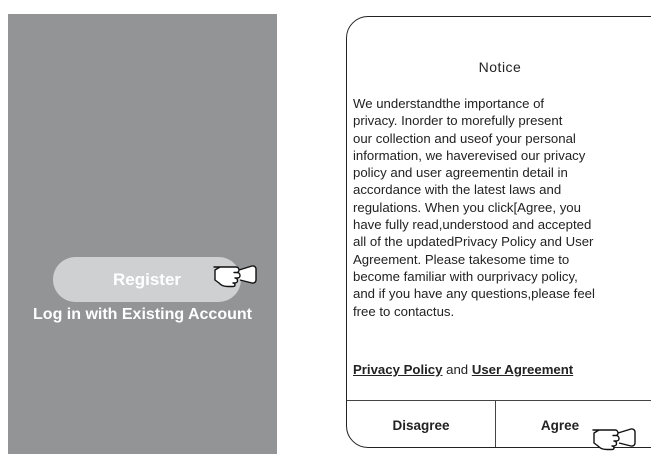 The image size is (651, 466). What do you see at coordinates (421, 424) in the screenshot?
I see `disagree-button: Disagree` at bounding box center [421, 424].